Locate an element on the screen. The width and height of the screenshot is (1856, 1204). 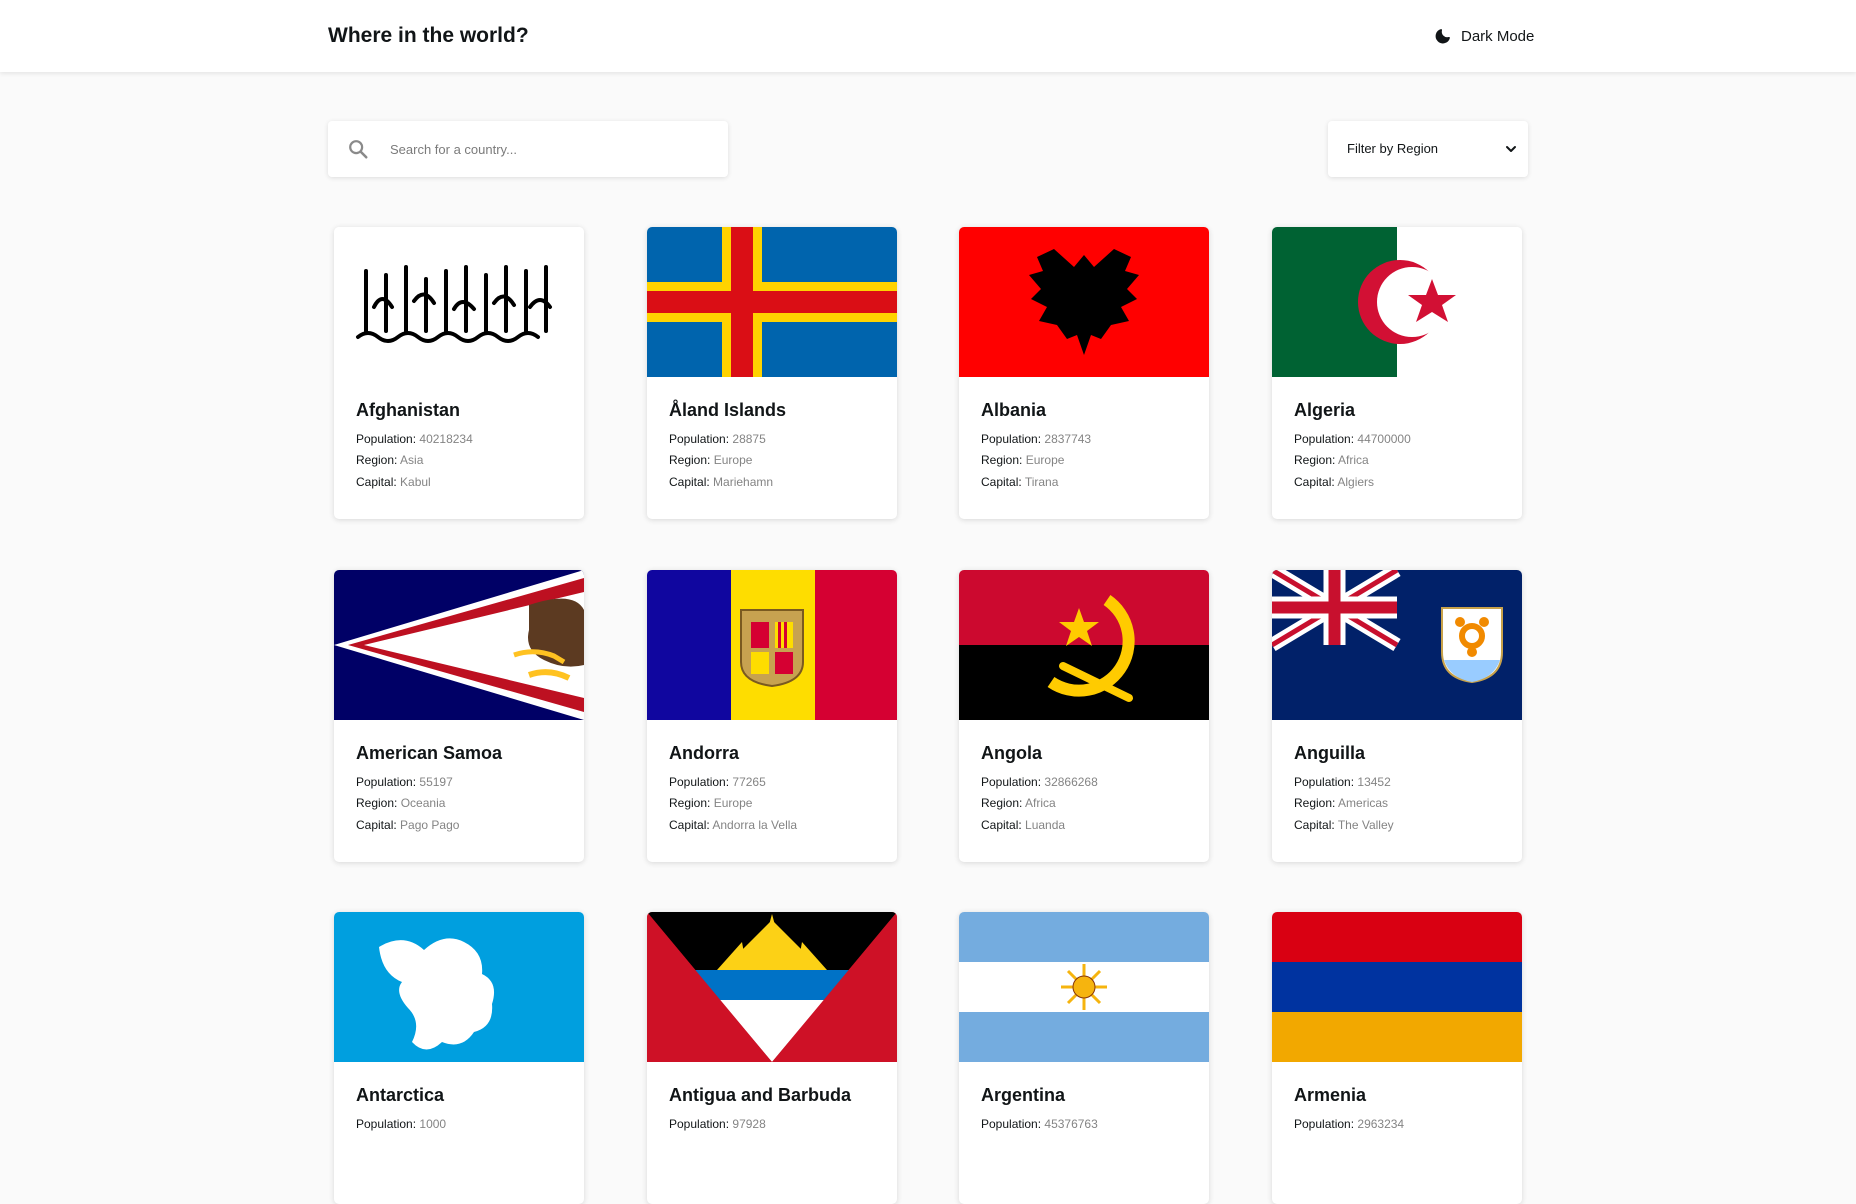
country-population: Population: 13452 is located at coordinates (1342, 782).